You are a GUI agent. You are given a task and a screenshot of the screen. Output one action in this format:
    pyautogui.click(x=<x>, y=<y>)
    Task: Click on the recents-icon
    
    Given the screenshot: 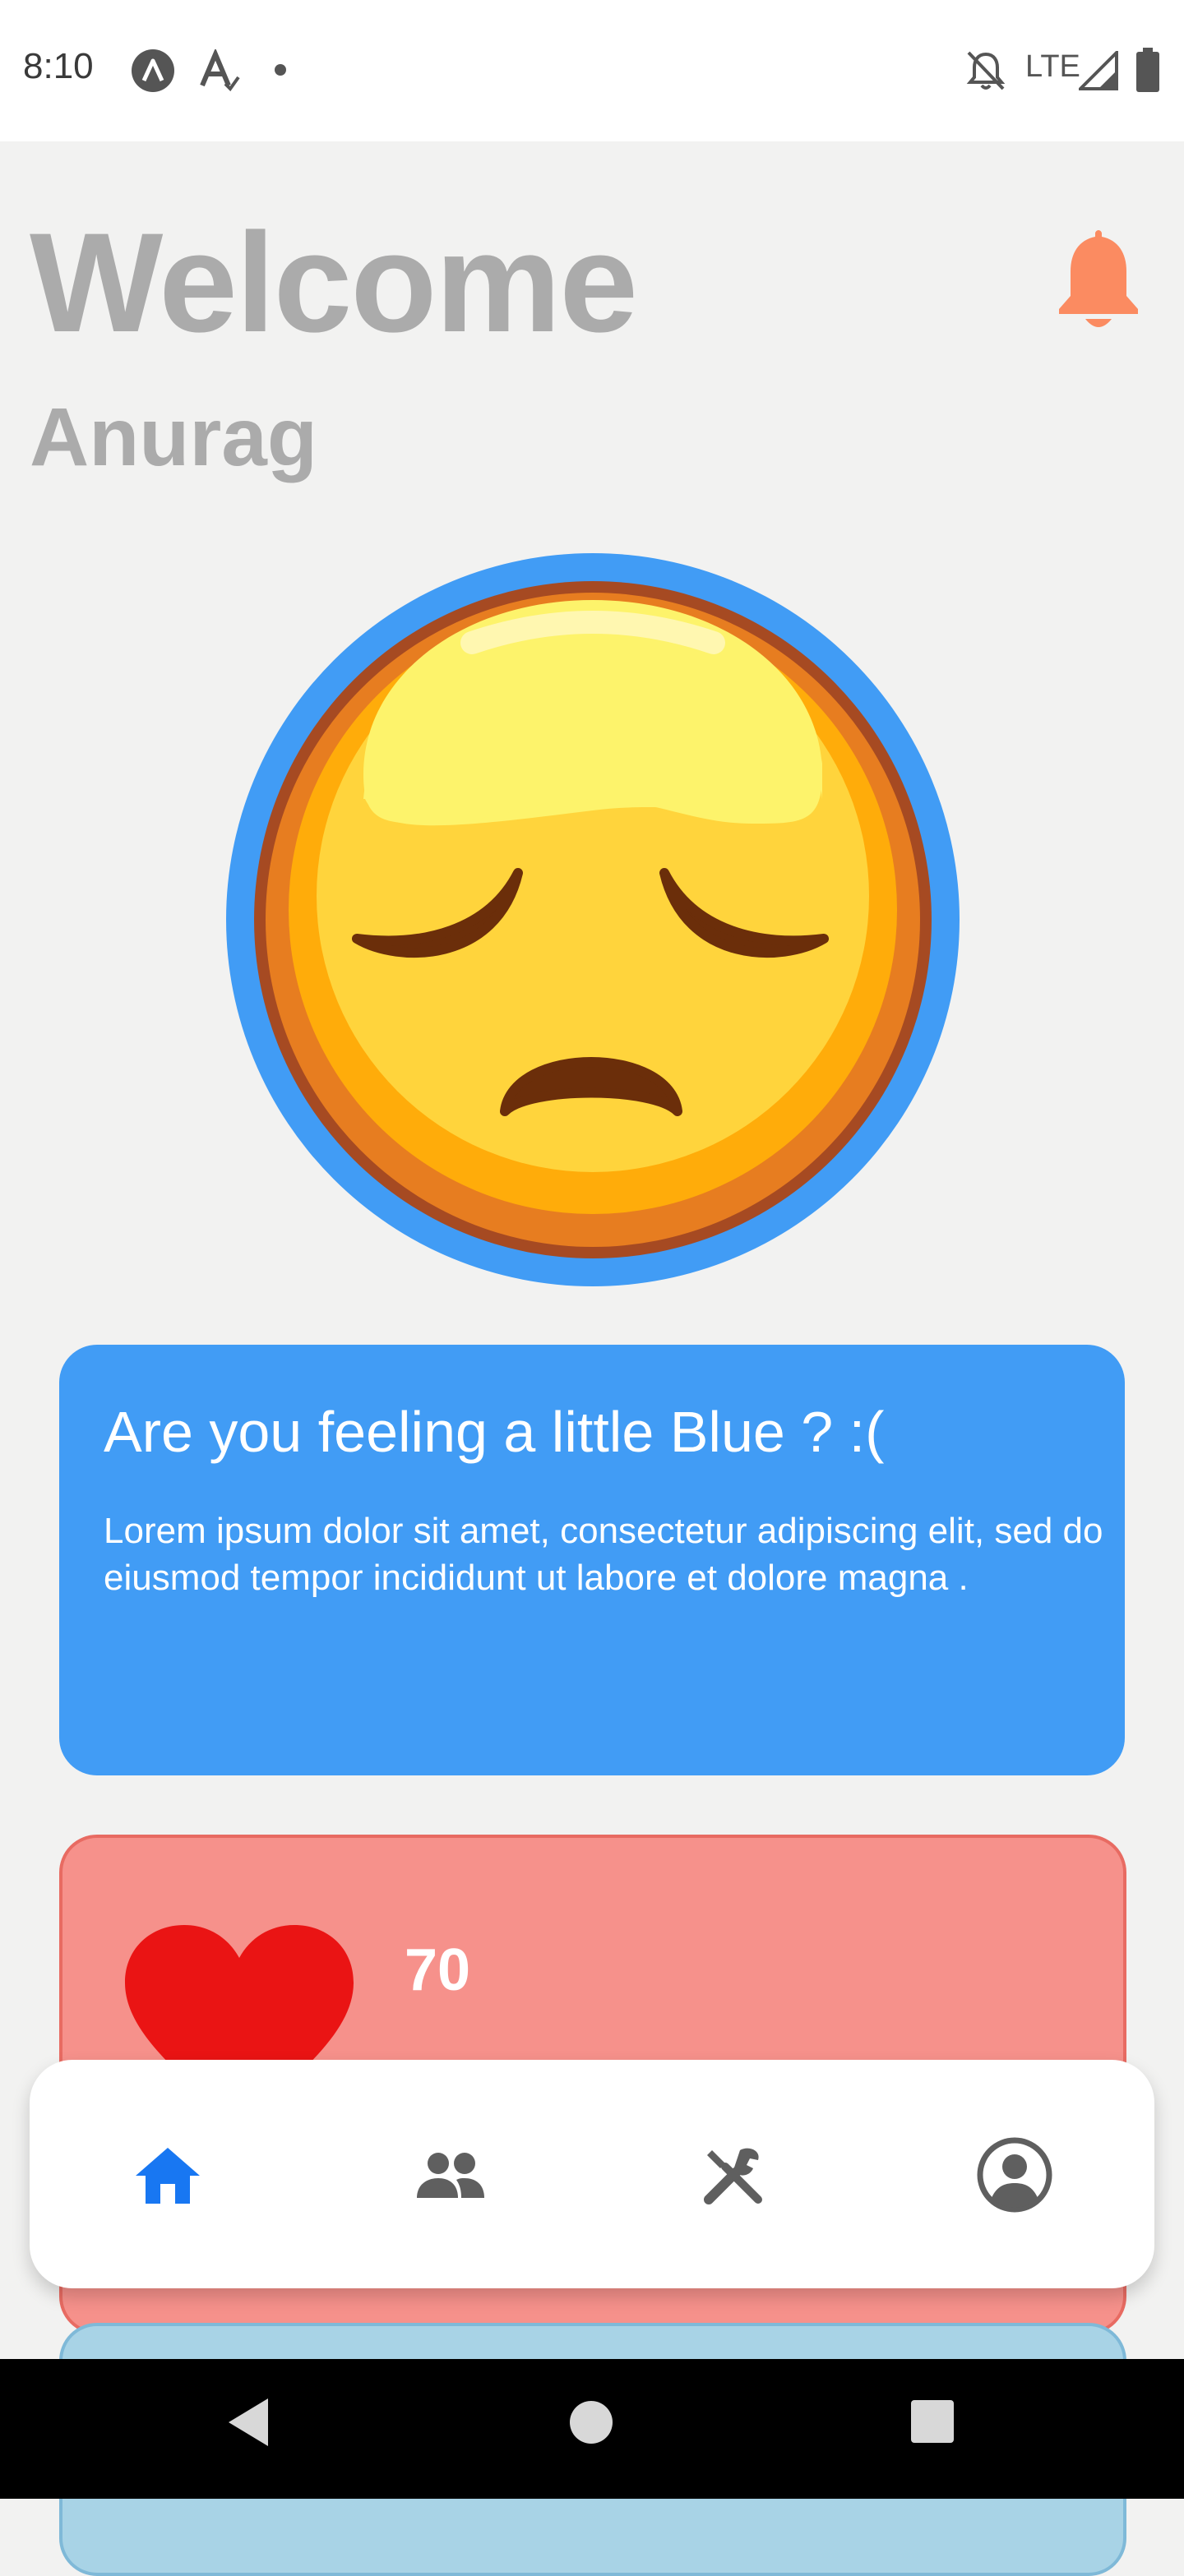 What is the action you would take?
    pyautogui.click(x=932, y=2421)
    